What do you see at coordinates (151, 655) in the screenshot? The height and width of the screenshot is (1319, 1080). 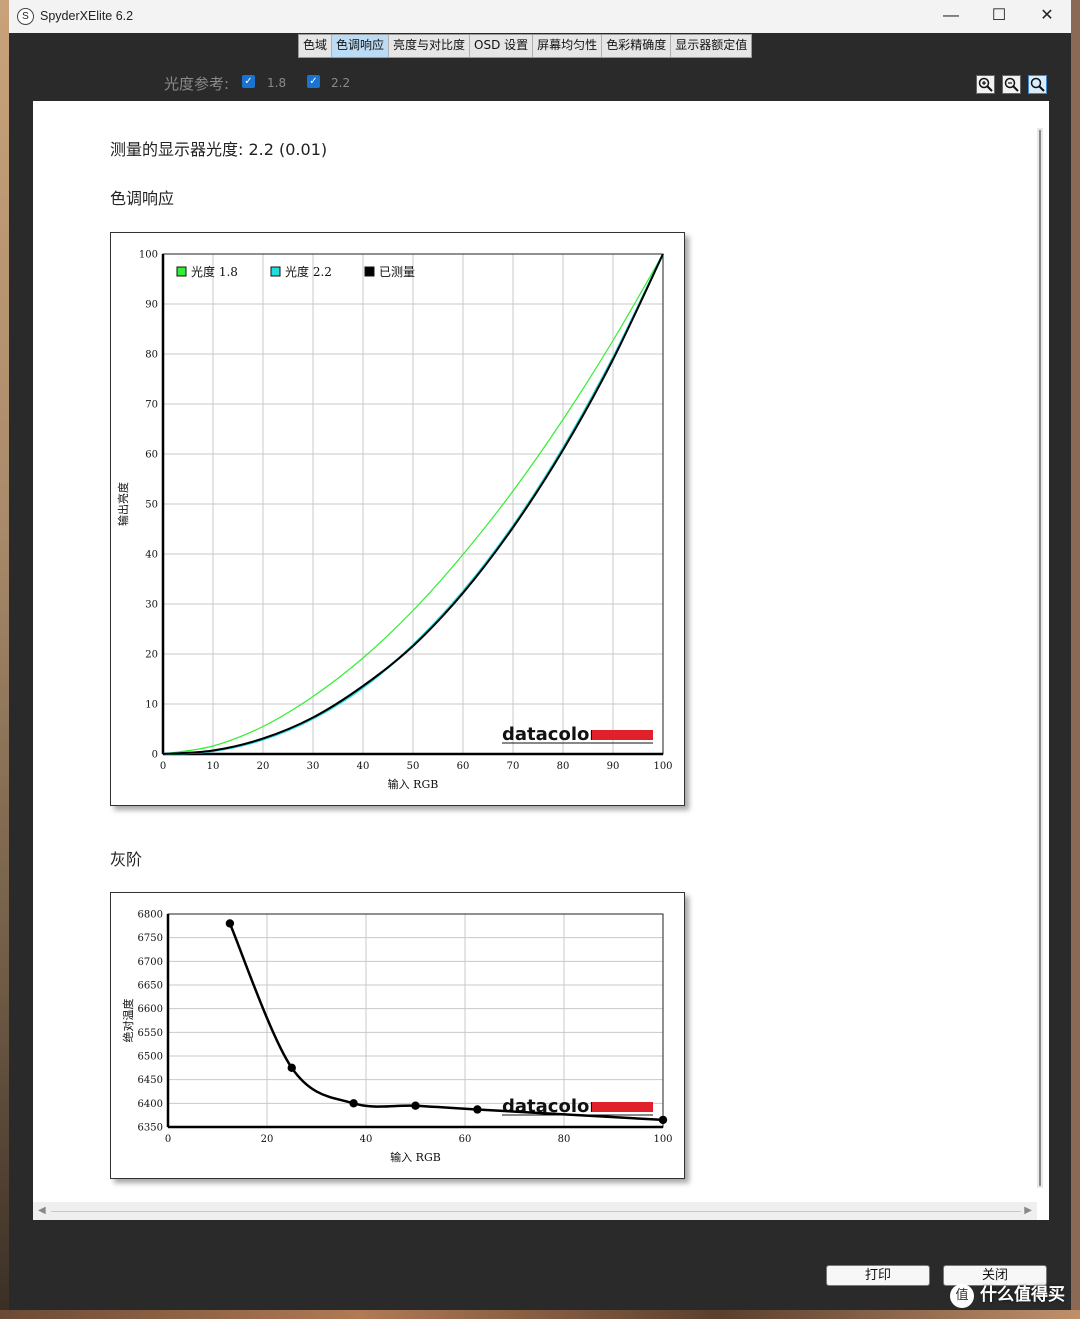 I see `y-tick-label: 20` at bounding box center [151, 655].